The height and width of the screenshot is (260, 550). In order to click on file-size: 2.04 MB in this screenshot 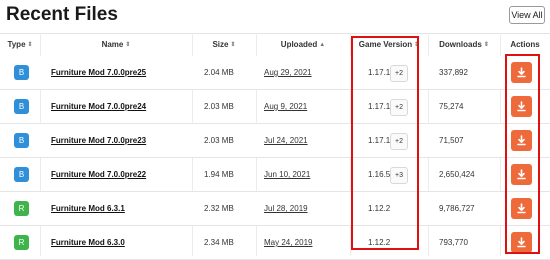, I will do `click(219, 72)`.